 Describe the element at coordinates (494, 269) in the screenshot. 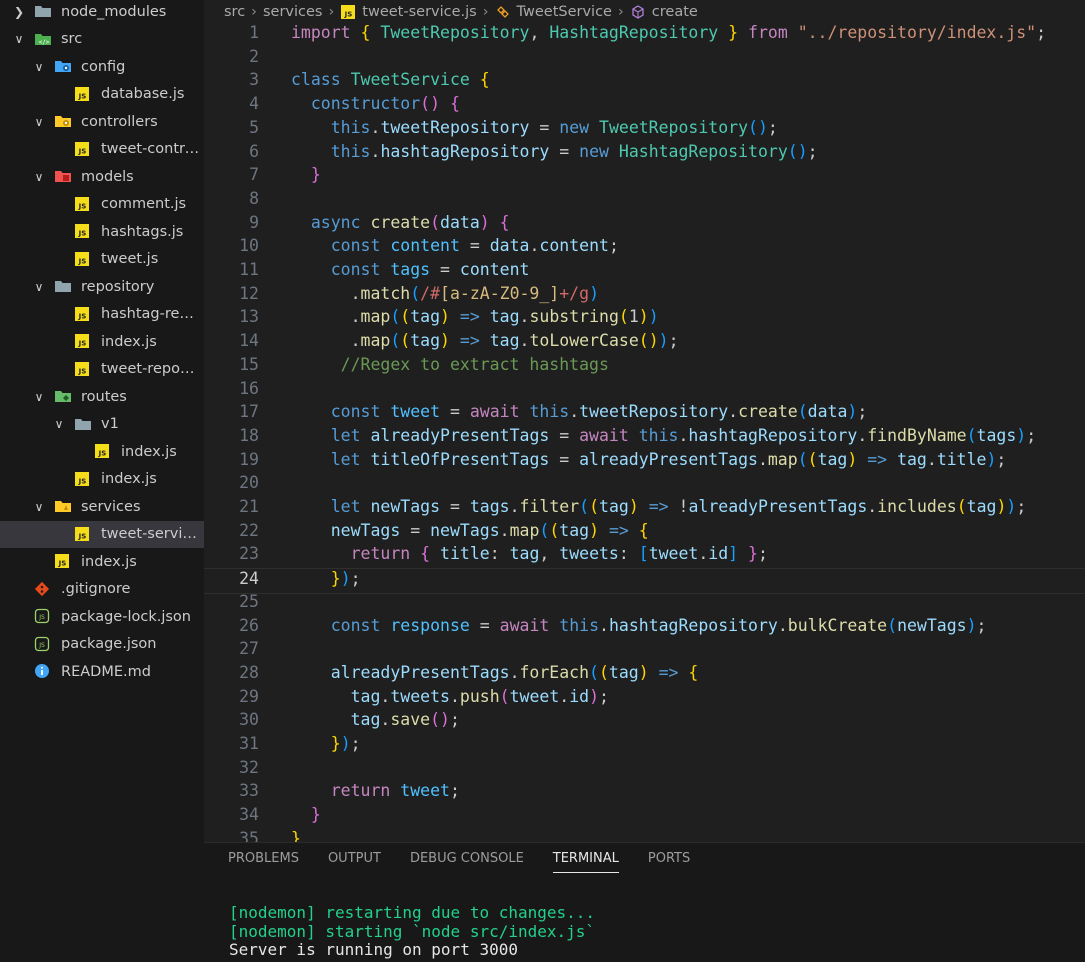

I see `code-token: content` at that location.